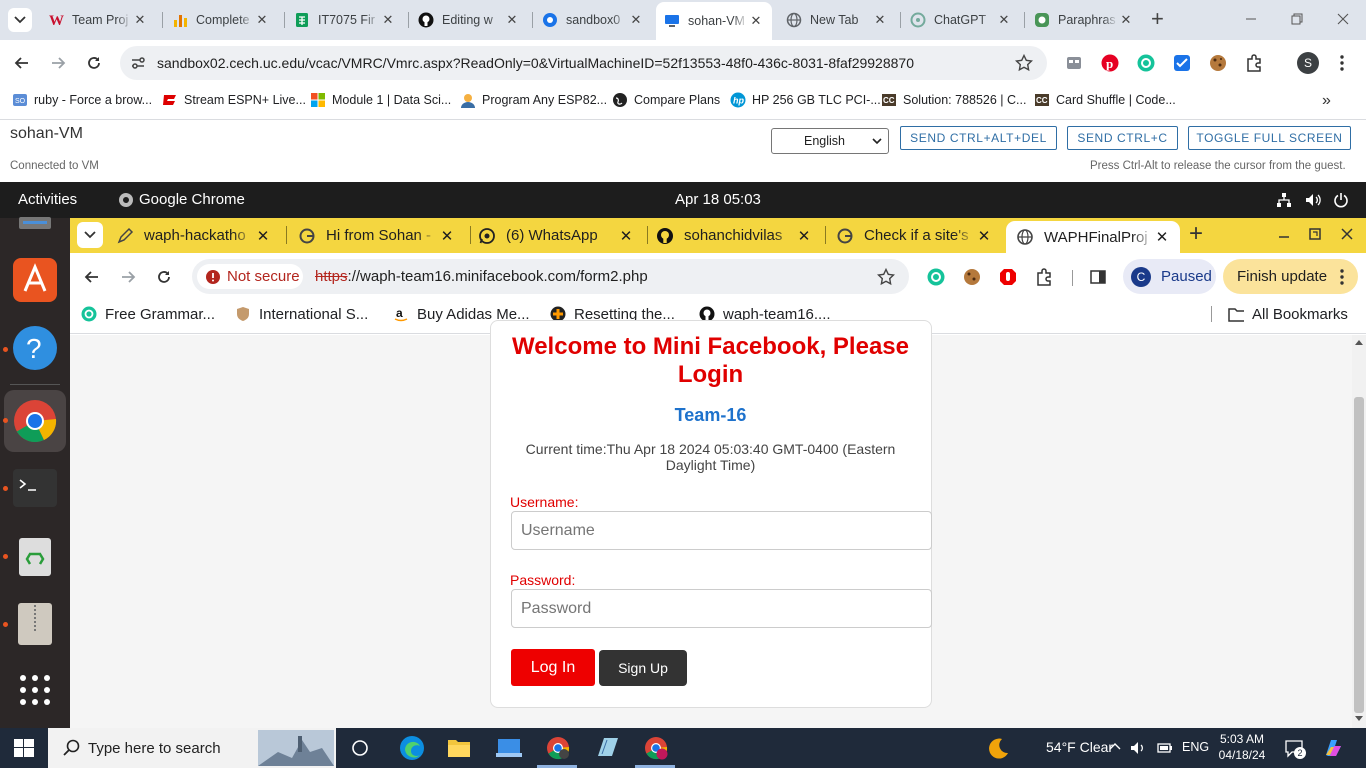  I want to click on extension-icon, so click(1074, 63).